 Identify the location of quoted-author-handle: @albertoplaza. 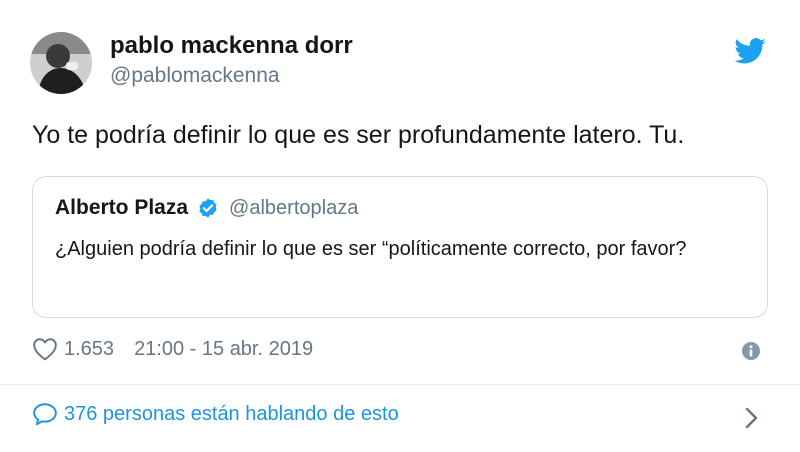
(293, 208).